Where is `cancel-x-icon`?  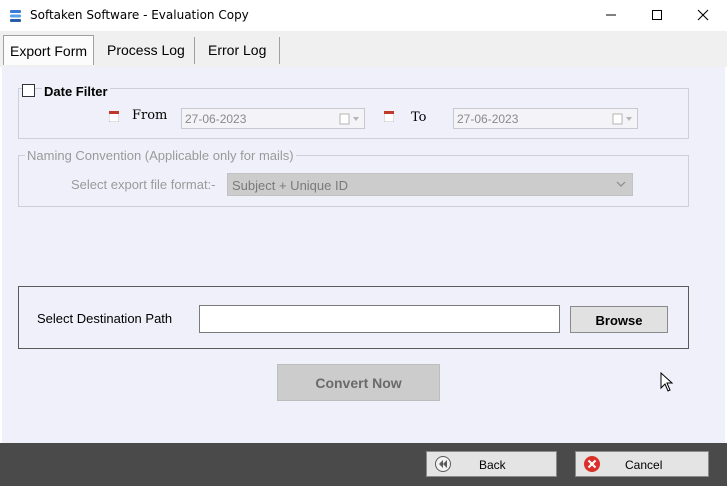 cancel-x-icon is located at coordinates (592, 464).